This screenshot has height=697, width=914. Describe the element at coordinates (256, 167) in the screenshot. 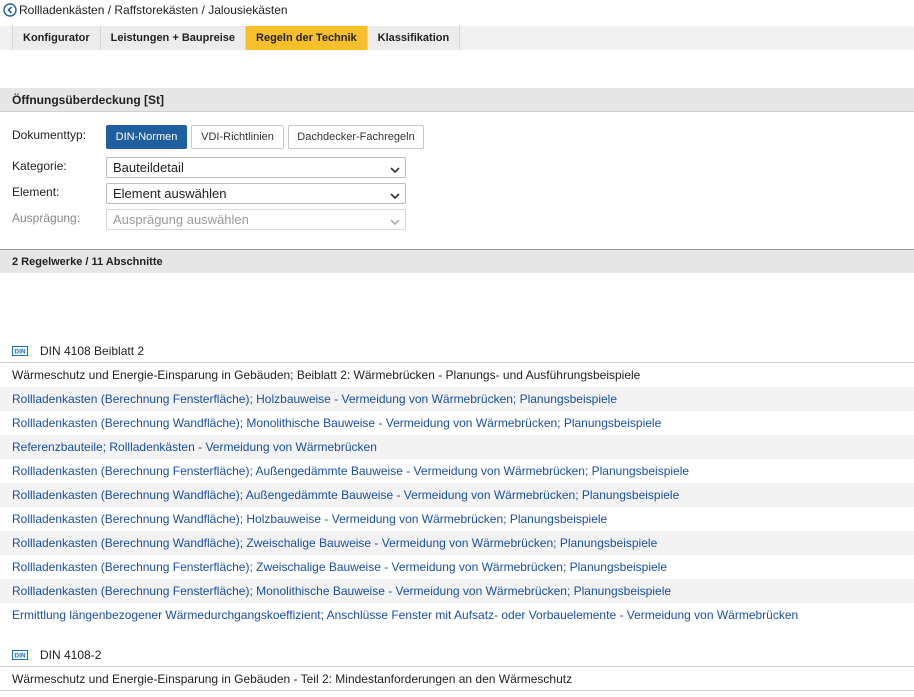

I see `kategorie-select: Bauteildetail` at that location.